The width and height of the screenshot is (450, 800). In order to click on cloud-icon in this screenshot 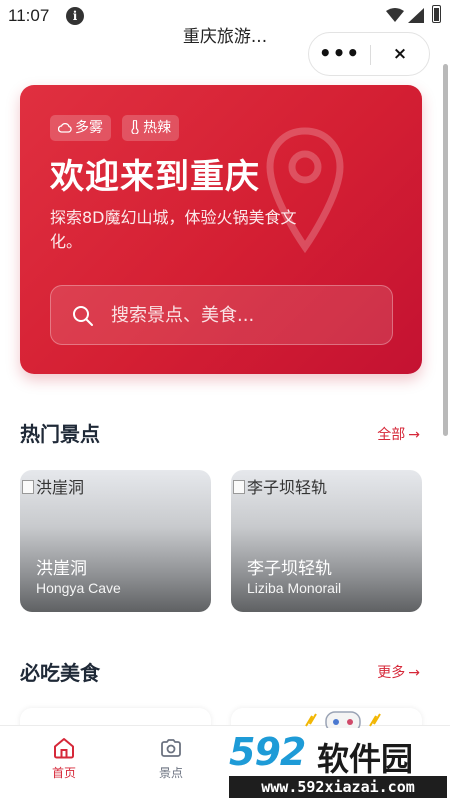, I will do `click(65, 127)`.